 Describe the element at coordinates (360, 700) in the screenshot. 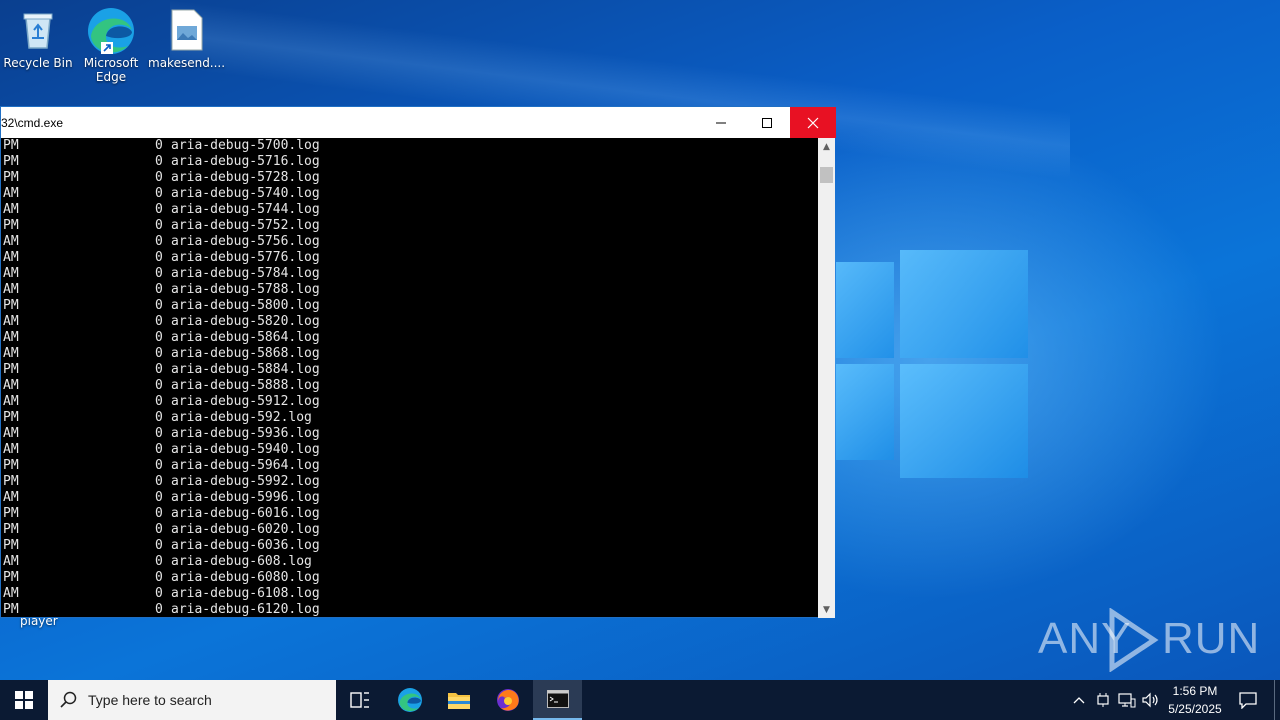

I see `task-view-button` at that location.